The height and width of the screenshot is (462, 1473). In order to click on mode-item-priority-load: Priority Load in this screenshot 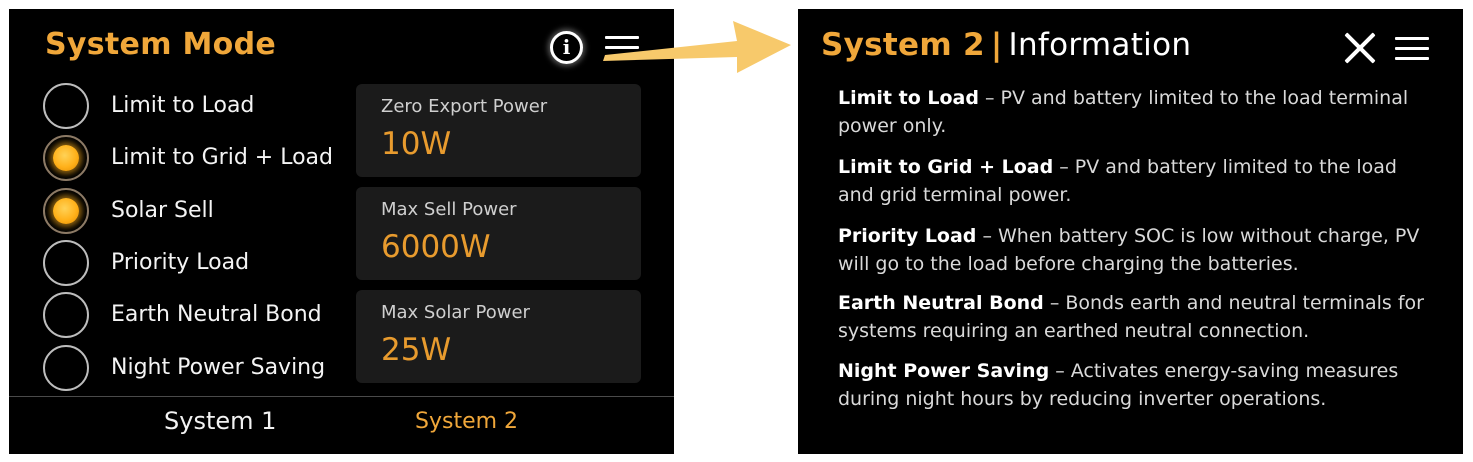, I will do `click(193, 263)`.